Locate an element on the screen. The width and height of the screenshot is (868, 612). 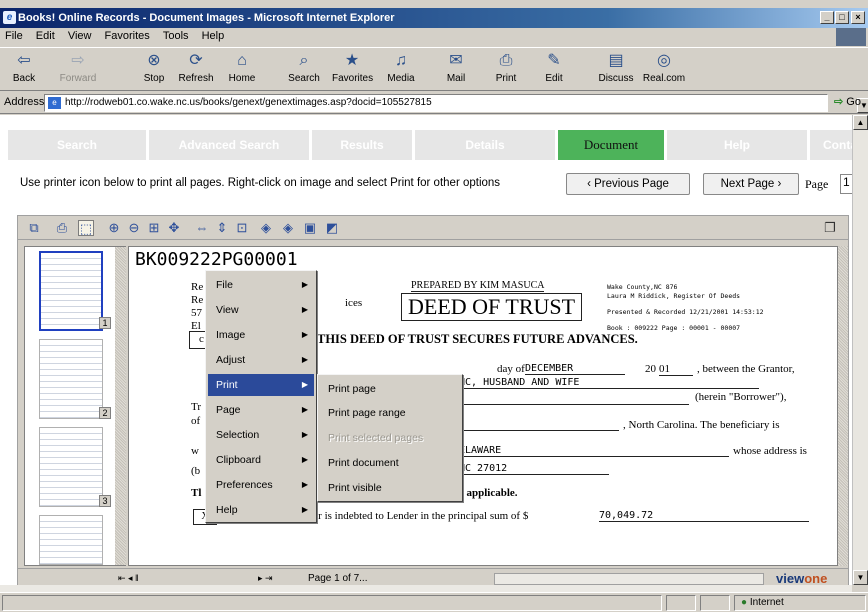
tab-results: Results is located at coordinates (362, 145).